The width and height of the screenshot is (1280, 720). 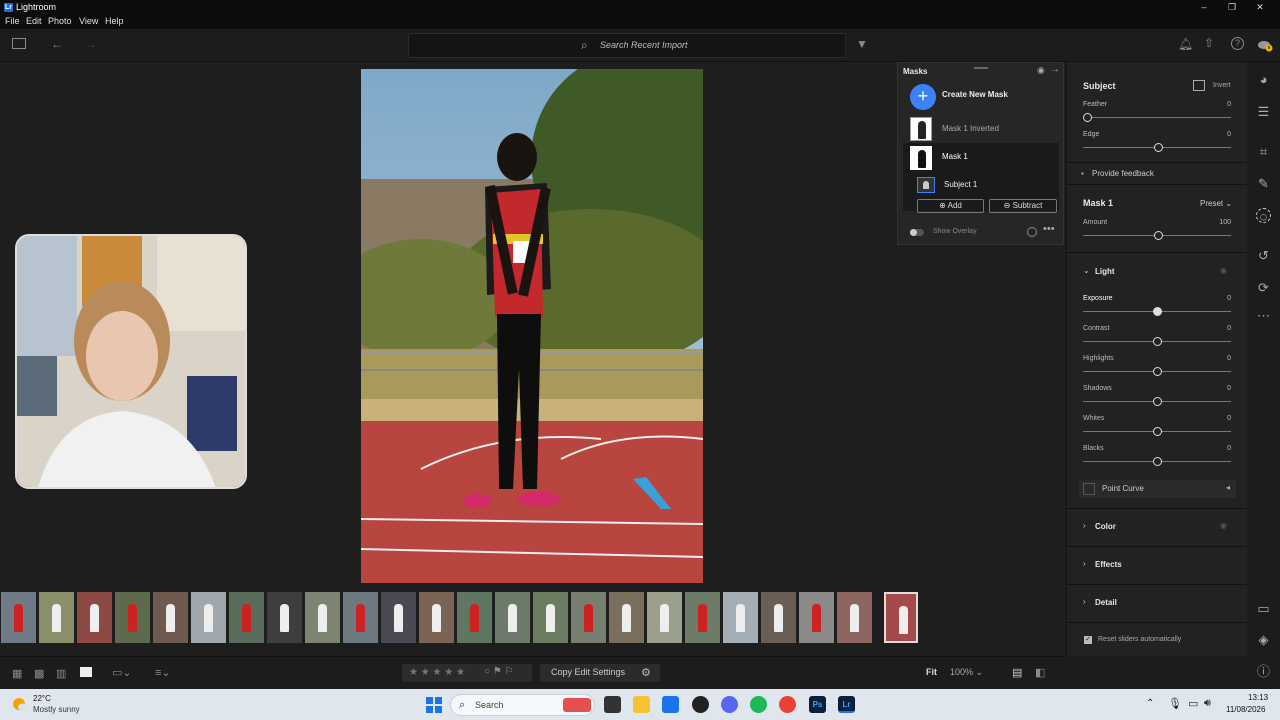 I want to click on fit-button: Fit, so click(x=931, y=672).